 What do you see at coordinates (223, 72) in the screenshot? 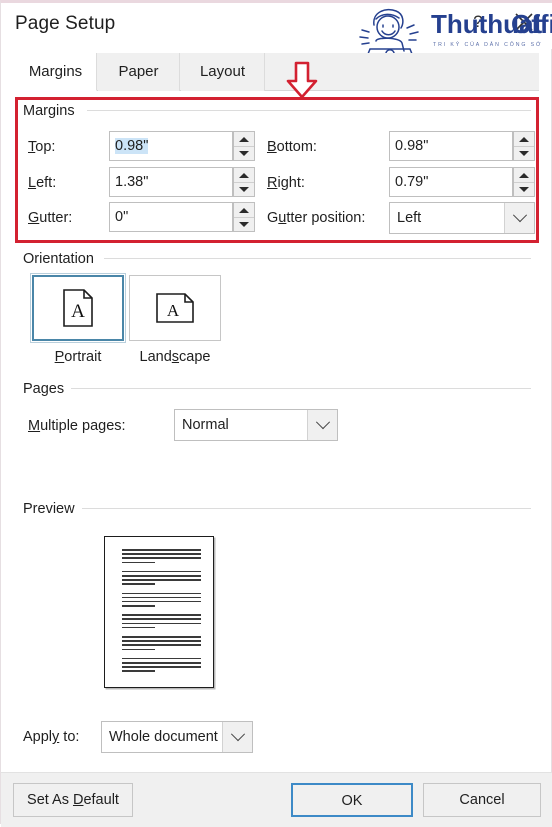
I see `tab-layout: Layout` at bounding box center [223, 72].